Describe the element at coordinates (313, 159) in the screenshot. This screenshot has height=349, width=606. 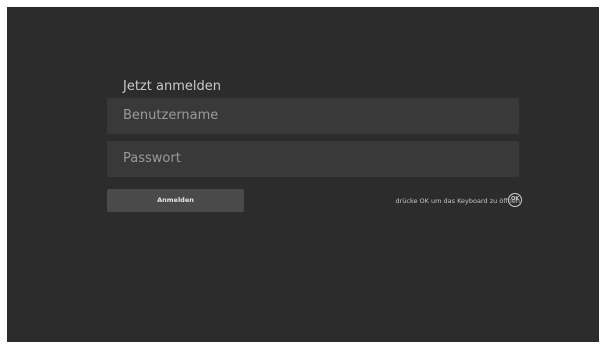
I see `password-field: Passwort` at that location.